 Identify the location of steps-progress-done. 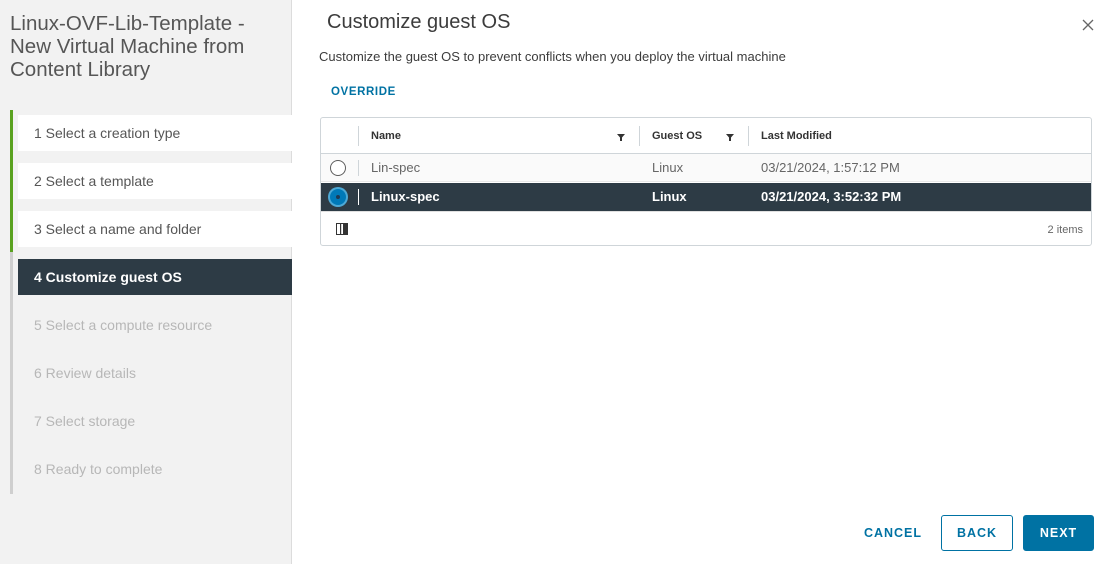
(11, 181).